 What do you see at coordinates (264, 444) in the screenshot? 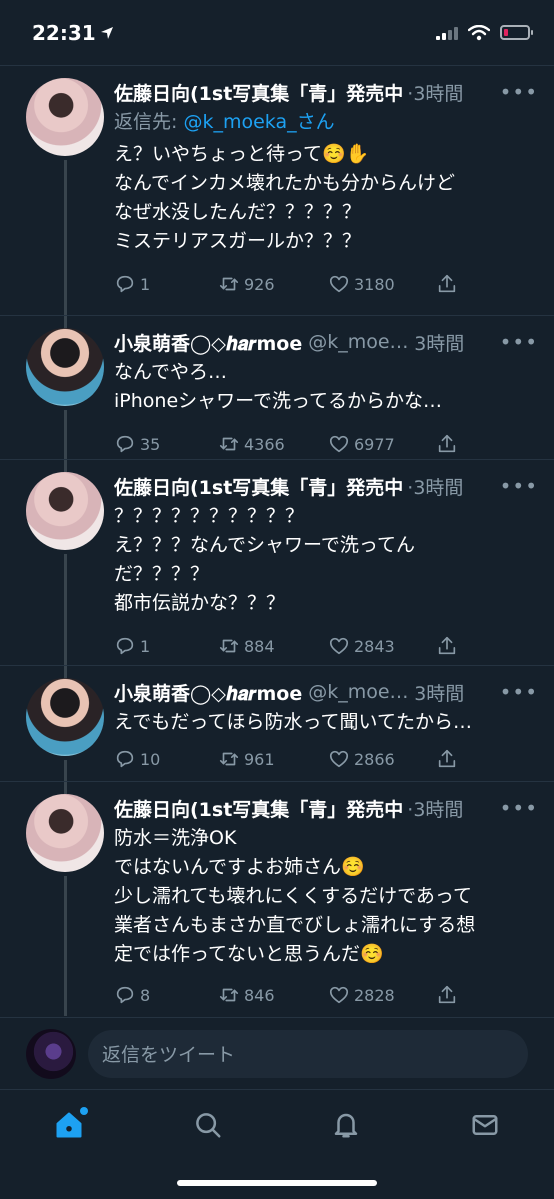
I see `retweet-count: 4366` at bounding box center [264, 444].